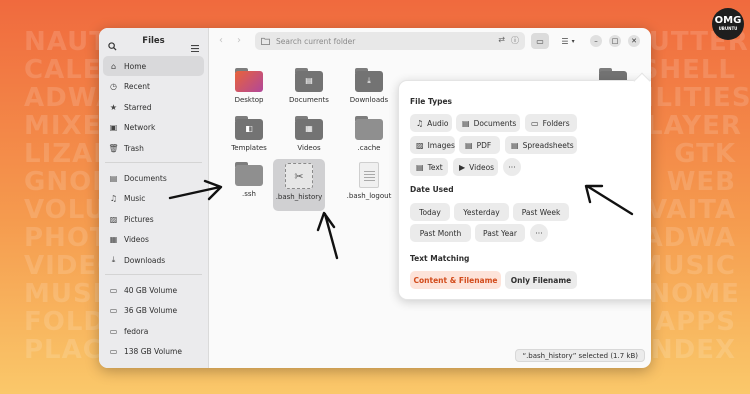 The height and width of the screenshot is (394, 750). Describe the element at coordinates (540, 41) in the screenshot. I see `search-filter-button: ▭` at that location.